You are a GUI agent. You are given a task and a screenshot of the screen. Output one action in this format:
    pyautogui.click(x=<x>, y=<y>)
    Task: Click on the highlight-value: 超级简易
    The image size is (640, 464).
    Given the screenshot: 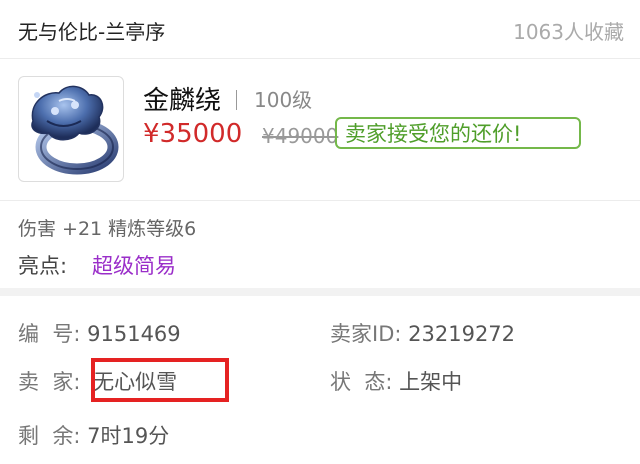 What is the action you would take?
    pyautogui.click(x=134, y=266)
    